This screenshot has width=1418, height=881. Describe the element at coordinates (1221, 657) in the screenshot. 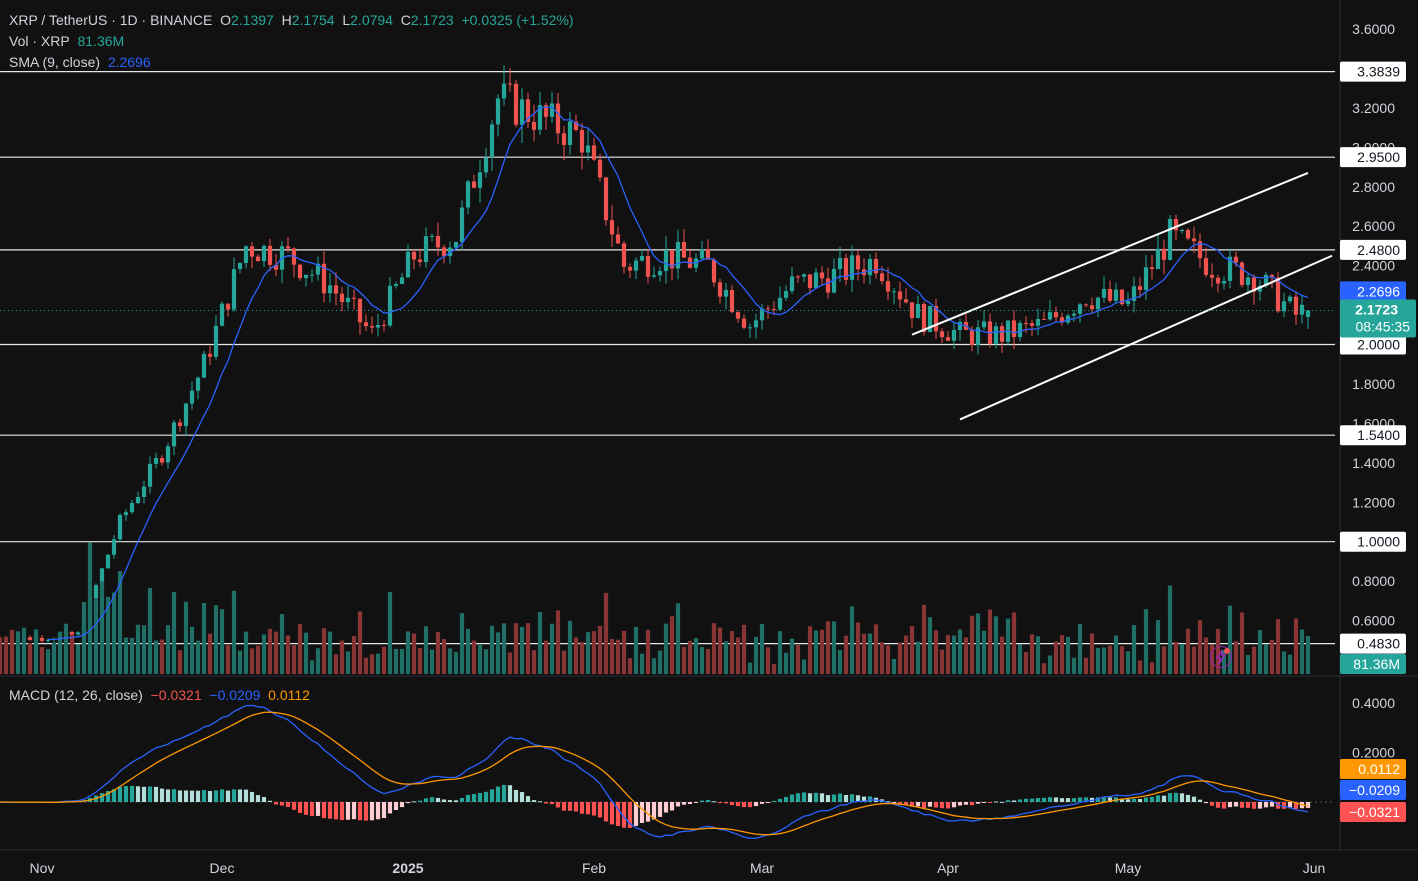

I see `alert-icon` at that location.